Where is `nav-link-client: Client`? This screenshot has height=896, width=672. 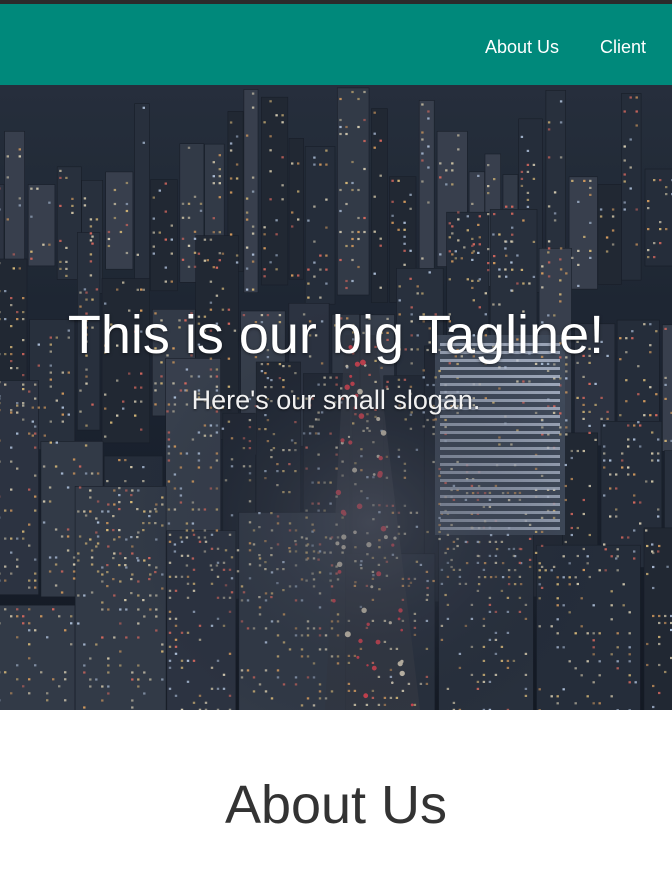 nav-link-client: Client is located at coordinates (623, 47).